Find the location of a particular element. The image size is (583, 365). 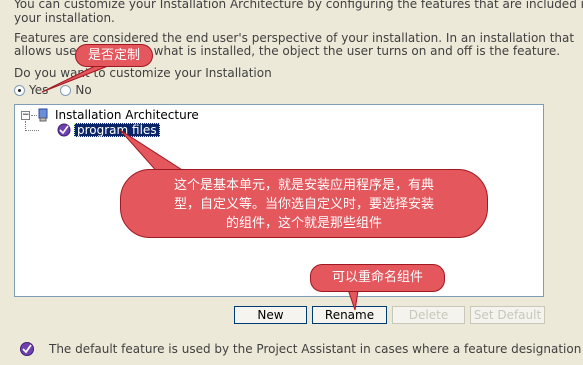

bubble2-line2: 型，自定义等。当你选自定义时，要选择安装 is located at coordinates (303, 204).